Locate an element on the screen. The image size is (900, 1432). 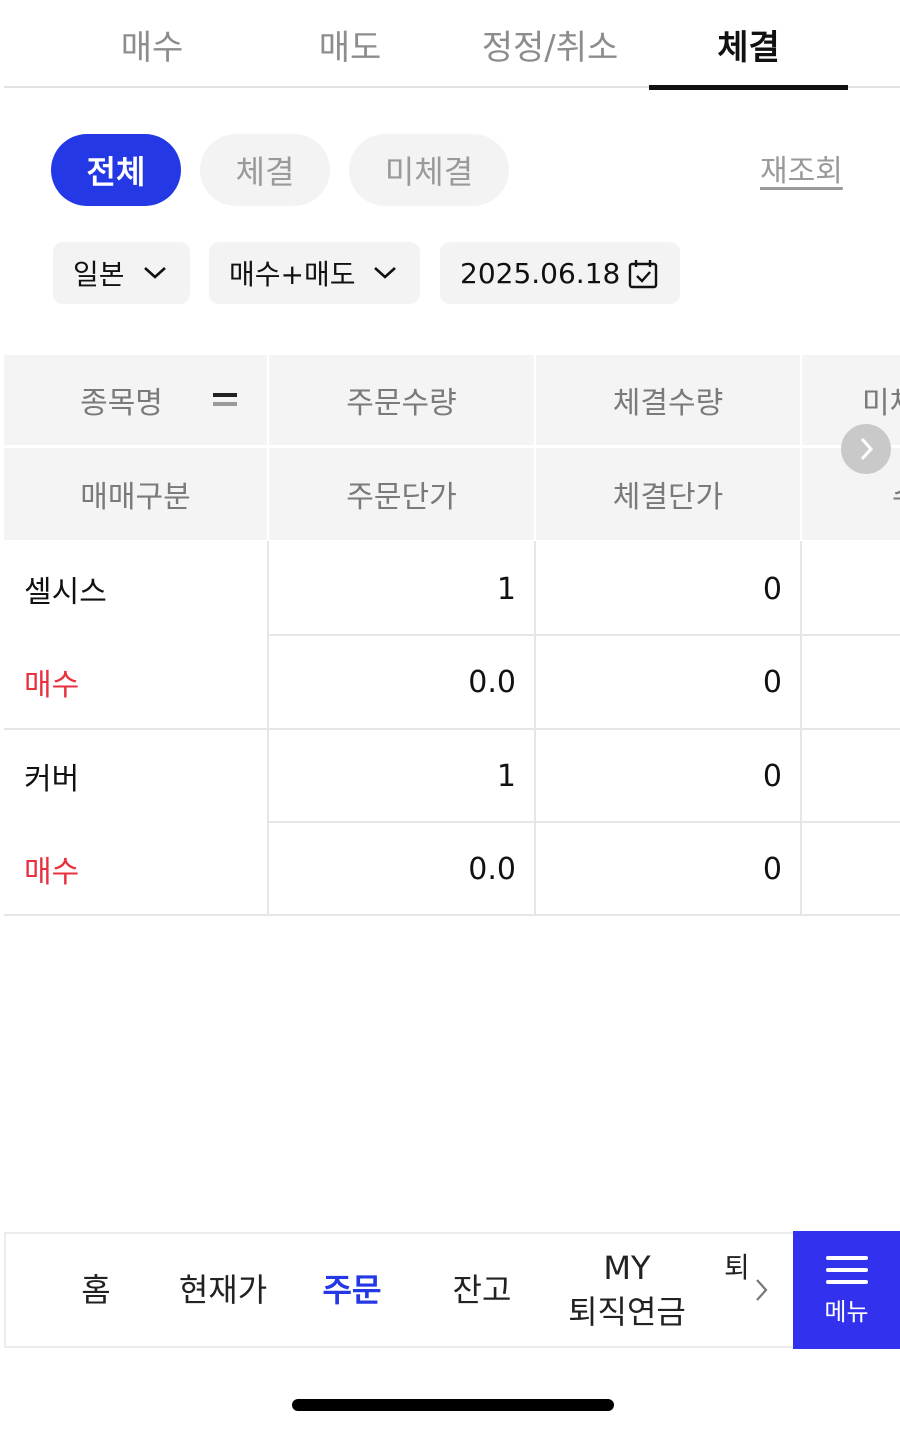
order-tabs: 매수 매도 정정/취소 체결 is located at coordinates (452, 45).